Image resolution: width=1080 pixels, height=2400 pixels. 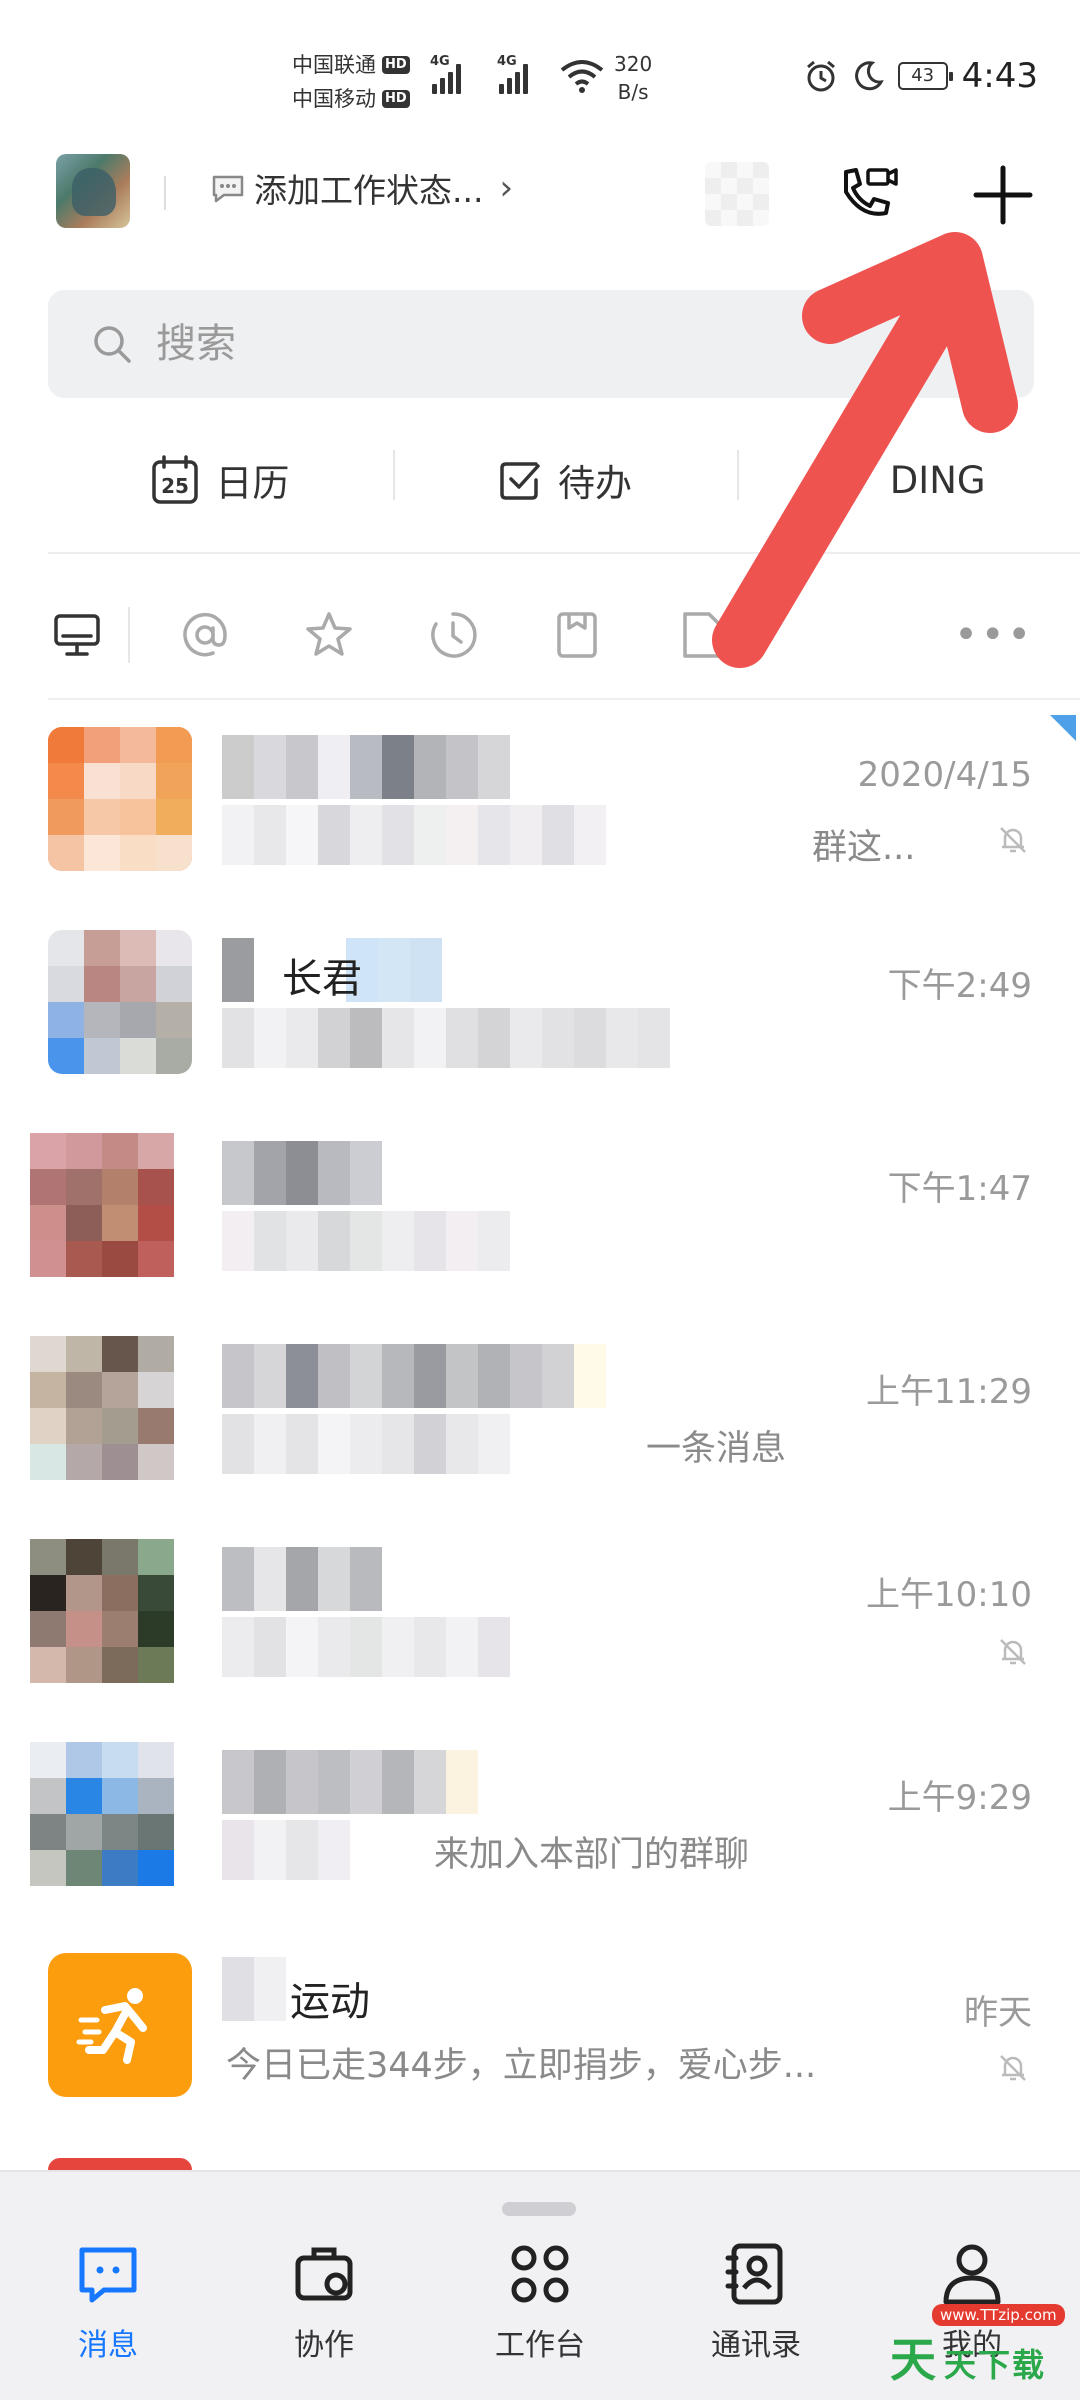 What do you see at coordinates (330, 2002) in the screenshot?
I see `conversation-title: 运动` at bounding box center [330, 2002].